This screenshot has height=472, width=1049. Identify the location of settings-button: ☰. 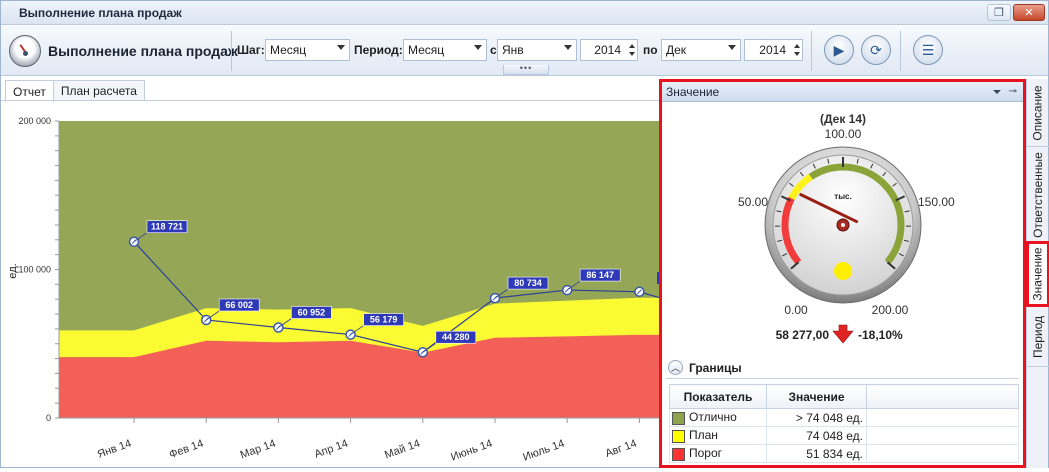
(928, 50).